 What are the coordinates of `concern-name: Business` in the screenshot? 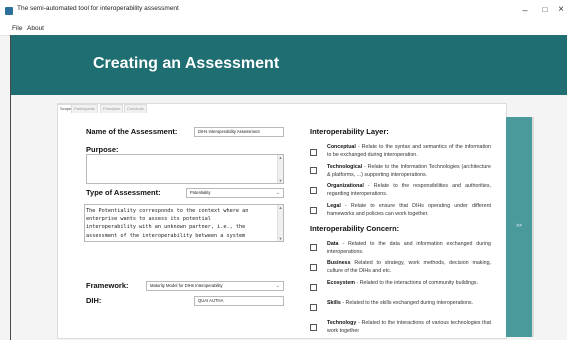 It's located at (339, 263).